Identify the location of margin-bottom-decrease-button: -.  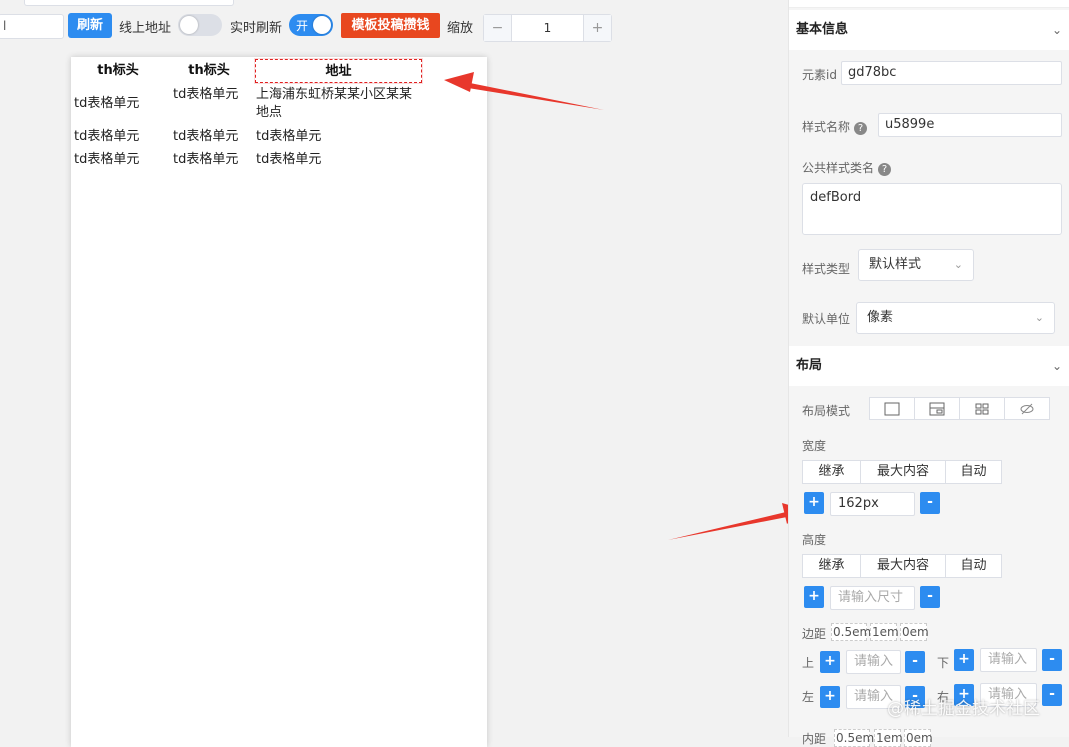
(1052, 660).